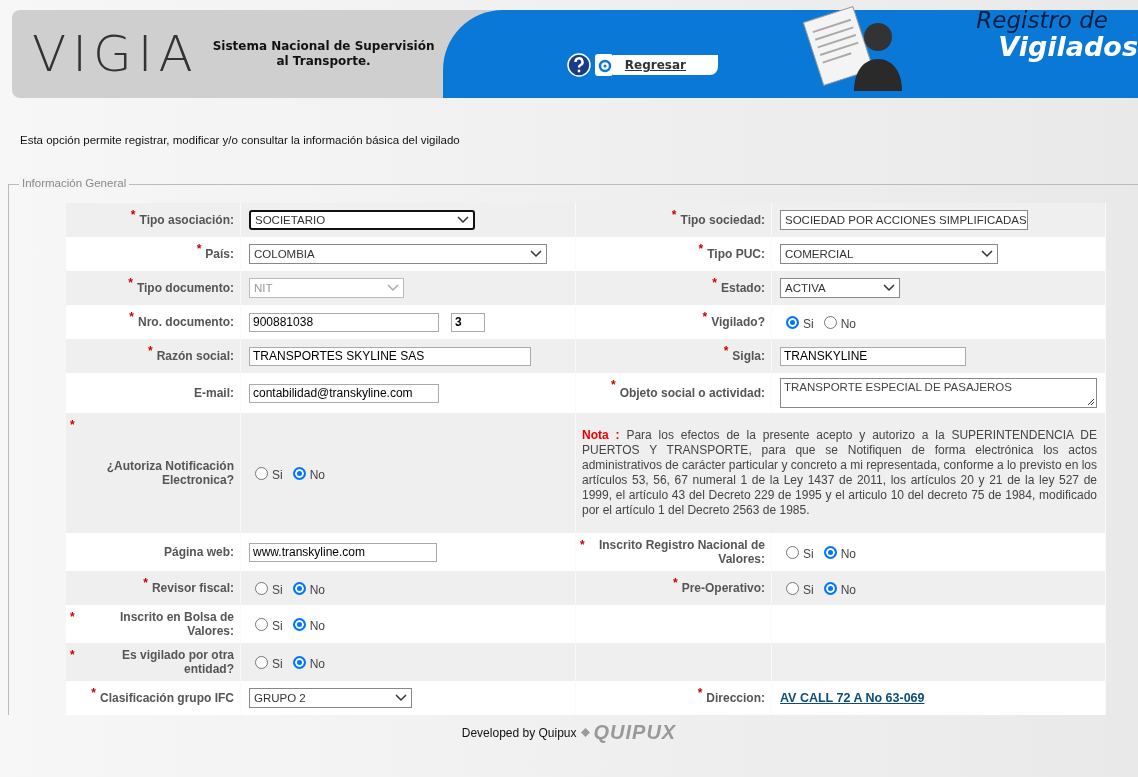  Describe the element at coordinates (186, 322) in the screenshot. I see `field-label: Nro. documento:` at that location.